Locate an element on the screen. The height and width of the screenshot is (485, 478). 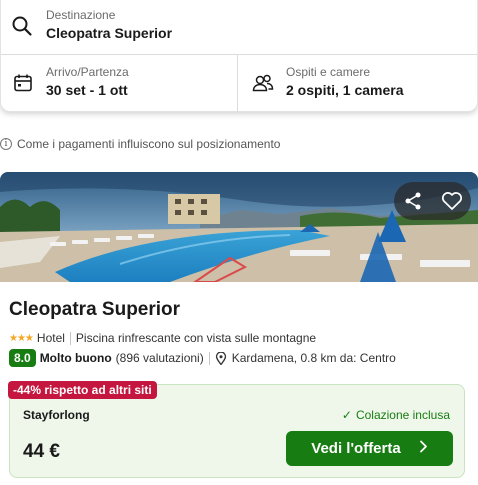
people-icon is located at coordinates (263, 83).